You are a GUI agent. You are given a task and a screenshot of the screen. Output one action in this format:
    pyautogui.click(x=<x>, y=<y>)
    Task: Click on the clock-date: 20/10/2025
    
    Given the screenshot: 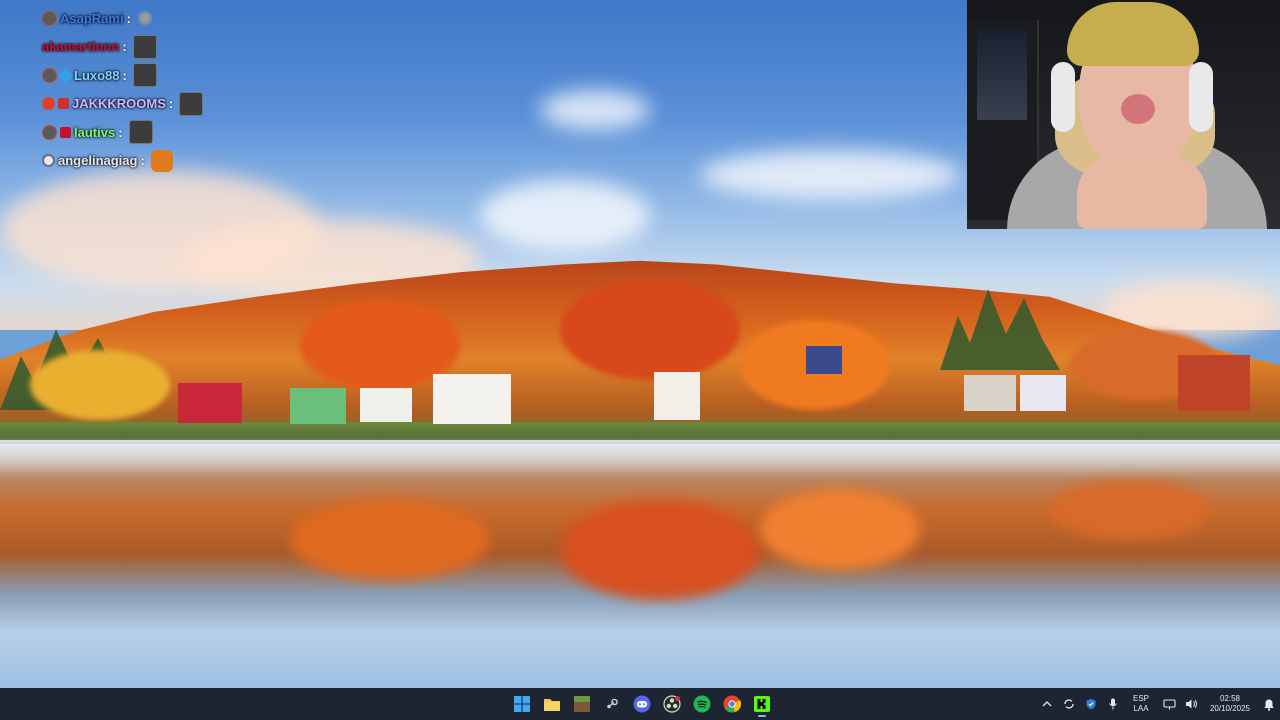 What is the action you would take?
    pyautogui.click(x=1230, y=708)
    